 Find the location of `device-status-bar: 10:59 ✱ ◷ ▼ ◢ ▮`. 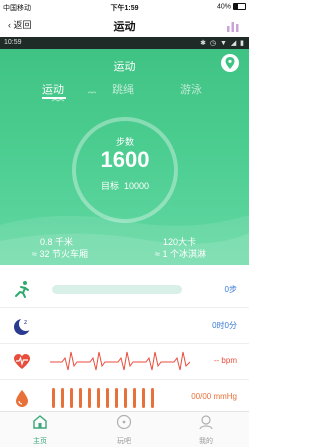

device-status-bar: 10:59 ✱ ◷ ▼ ◢ ▮ is located at coordinates (124, 43).